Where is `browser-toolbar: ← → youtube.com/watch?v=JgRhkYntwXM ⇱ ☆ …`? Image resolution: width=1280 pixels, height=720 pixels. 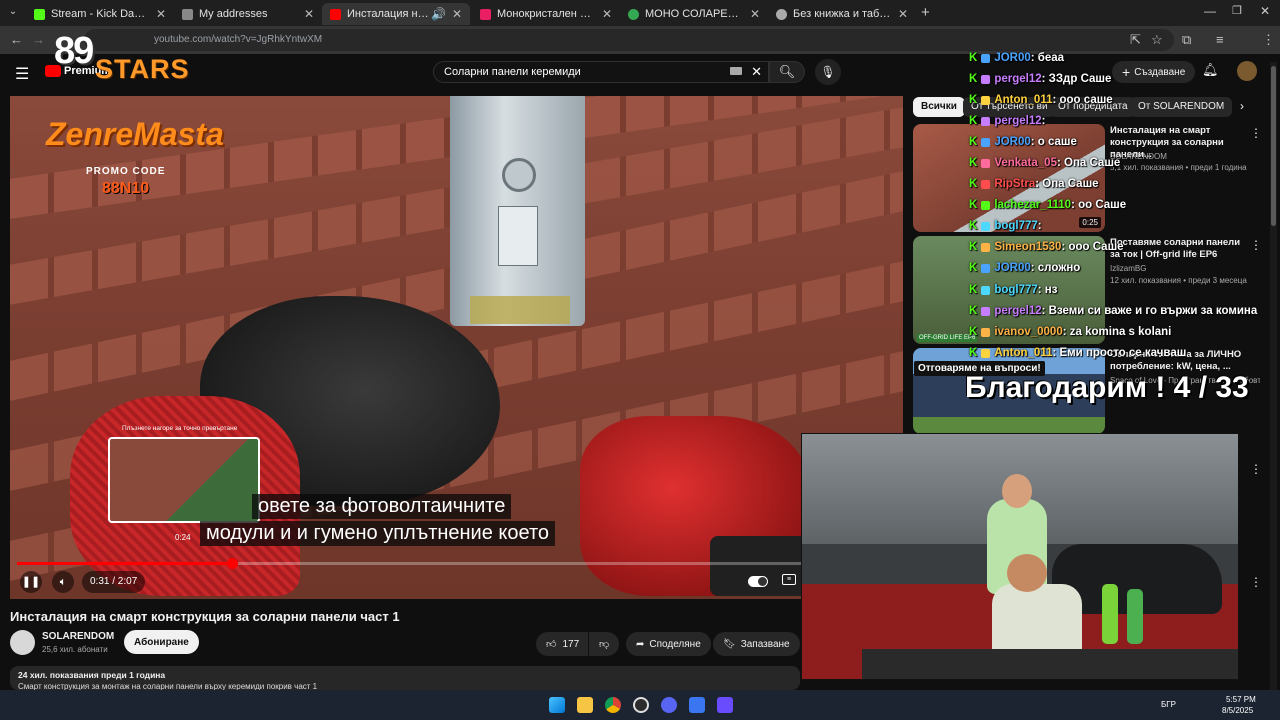
browser-toolbar: ← → youtube.com/watch?v=JgRhkYntwXM ⇱ ☆ … is located at coordinates (640, 49).